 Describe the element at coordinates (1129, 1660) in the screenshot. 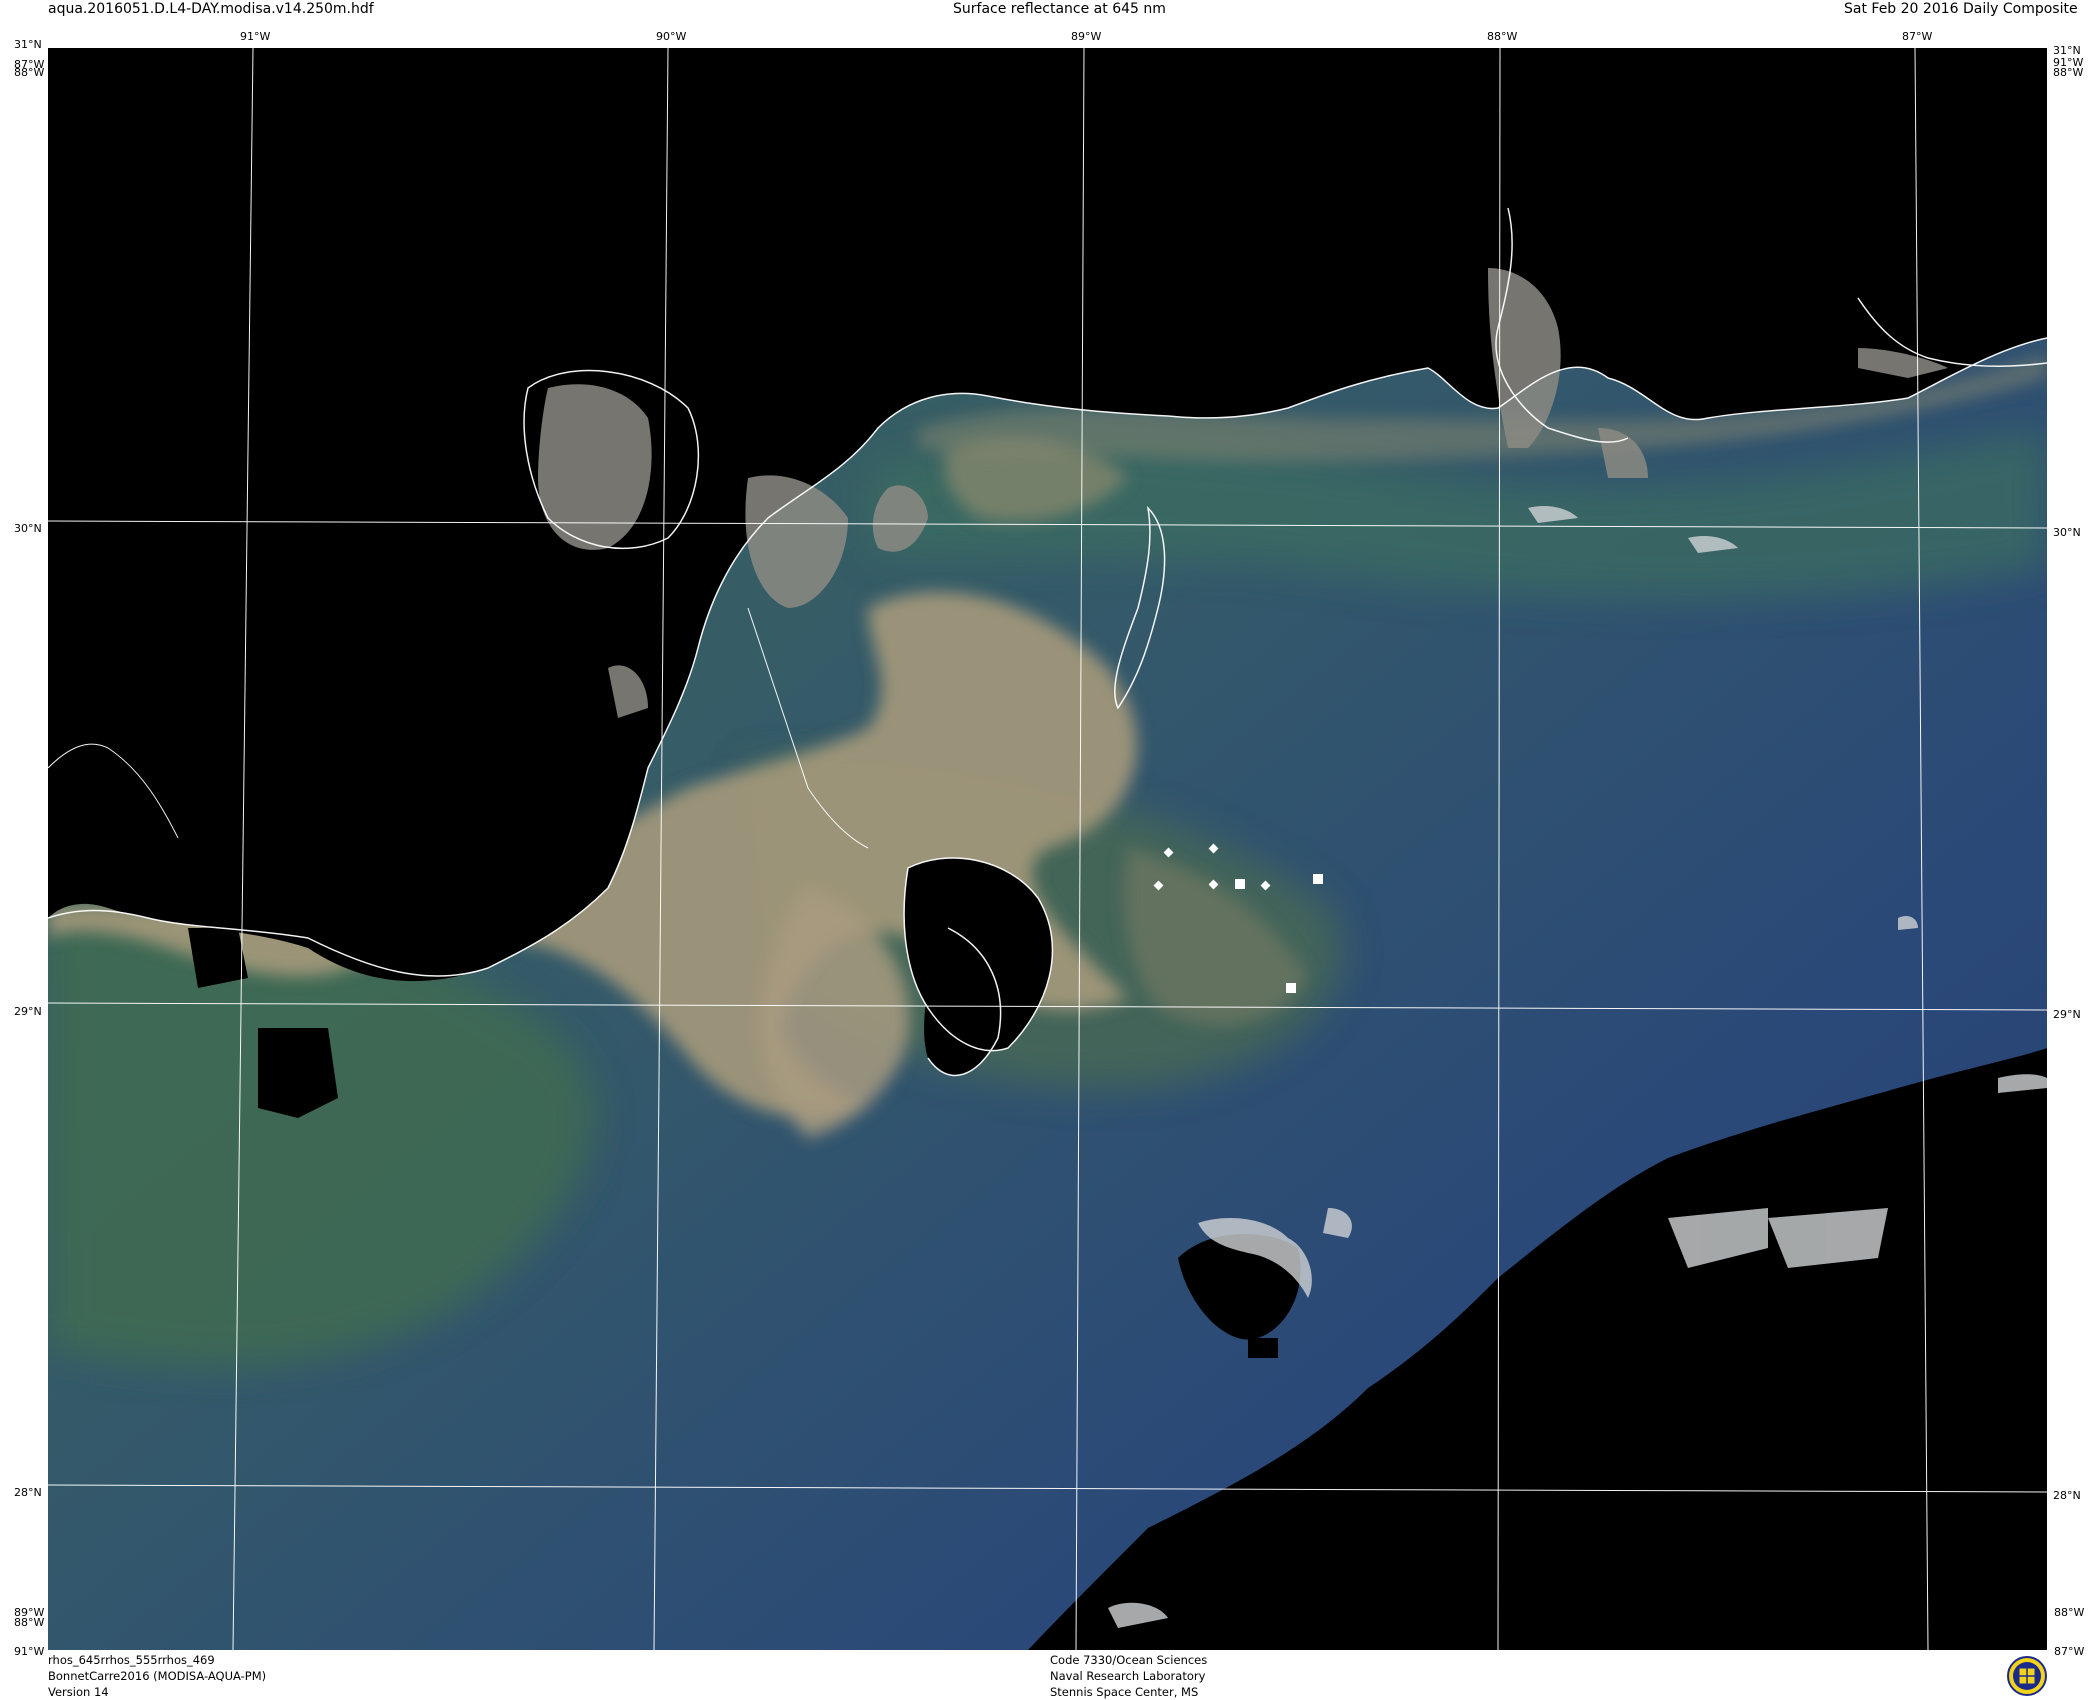

I see `org-code: Code 7330/Ocean Sciences` at that location.